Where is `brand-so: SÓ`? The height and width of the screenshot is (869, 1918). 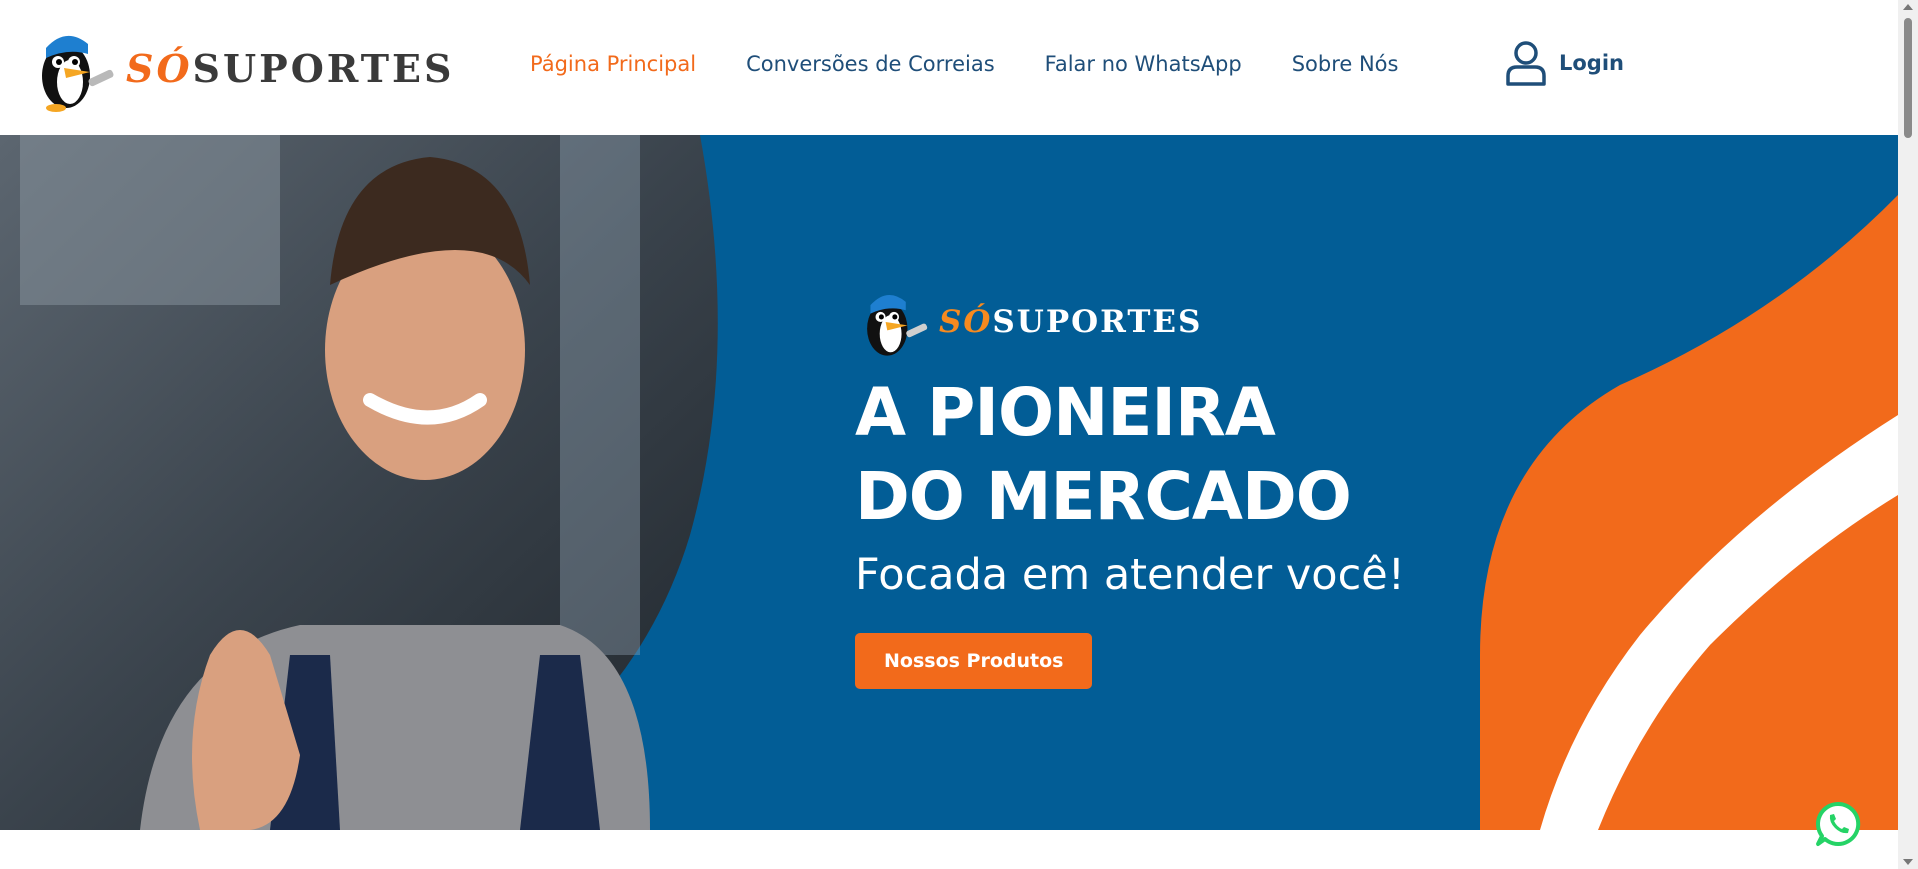 brand-so: SÓ is located at coordinates (159, 68).